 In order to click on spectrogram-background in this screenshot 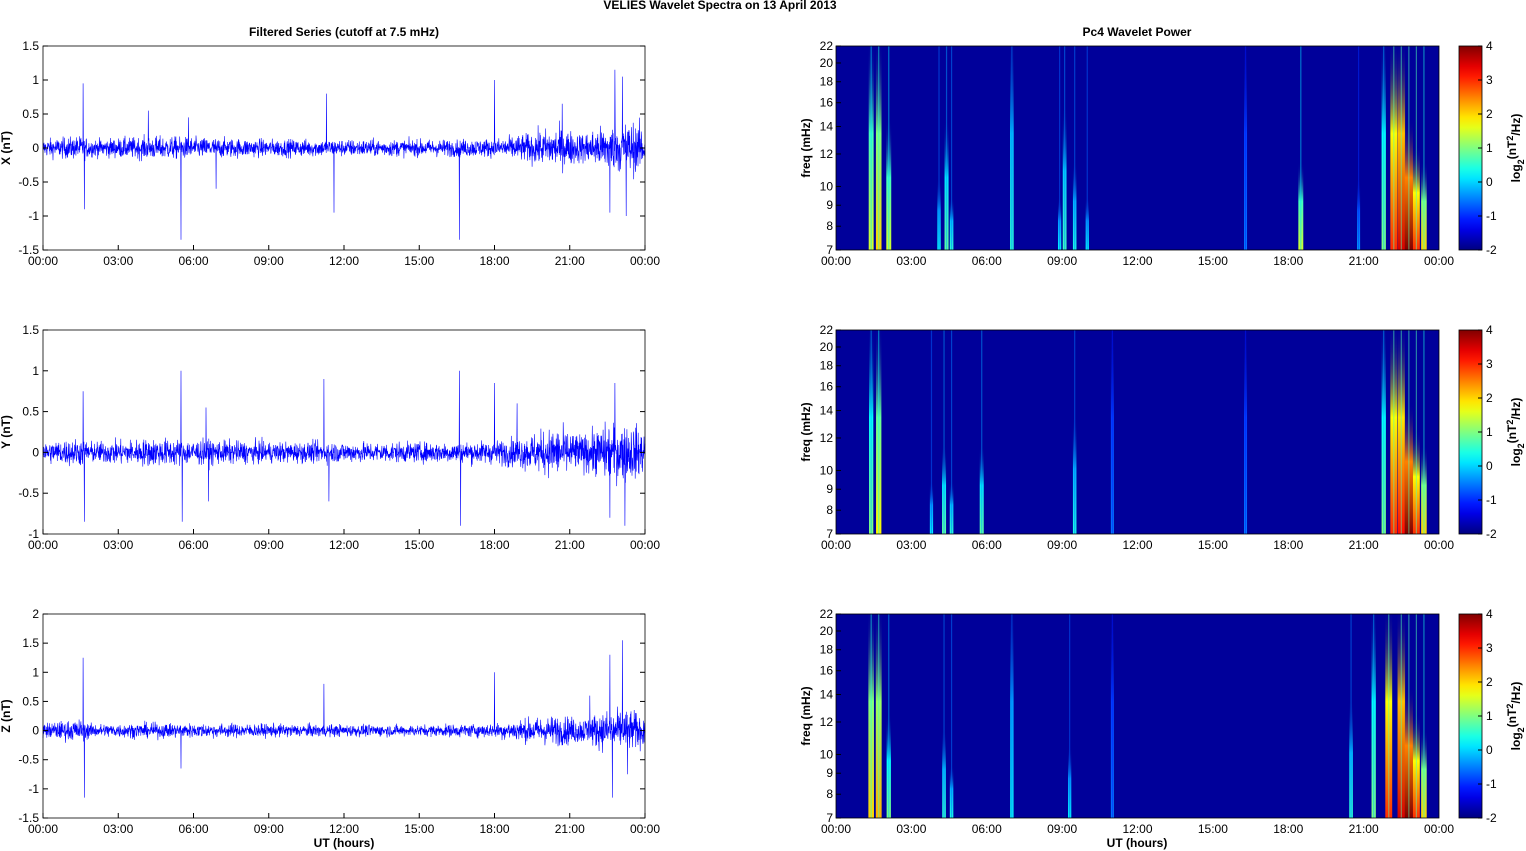, I will do `click(1137, 432)`.